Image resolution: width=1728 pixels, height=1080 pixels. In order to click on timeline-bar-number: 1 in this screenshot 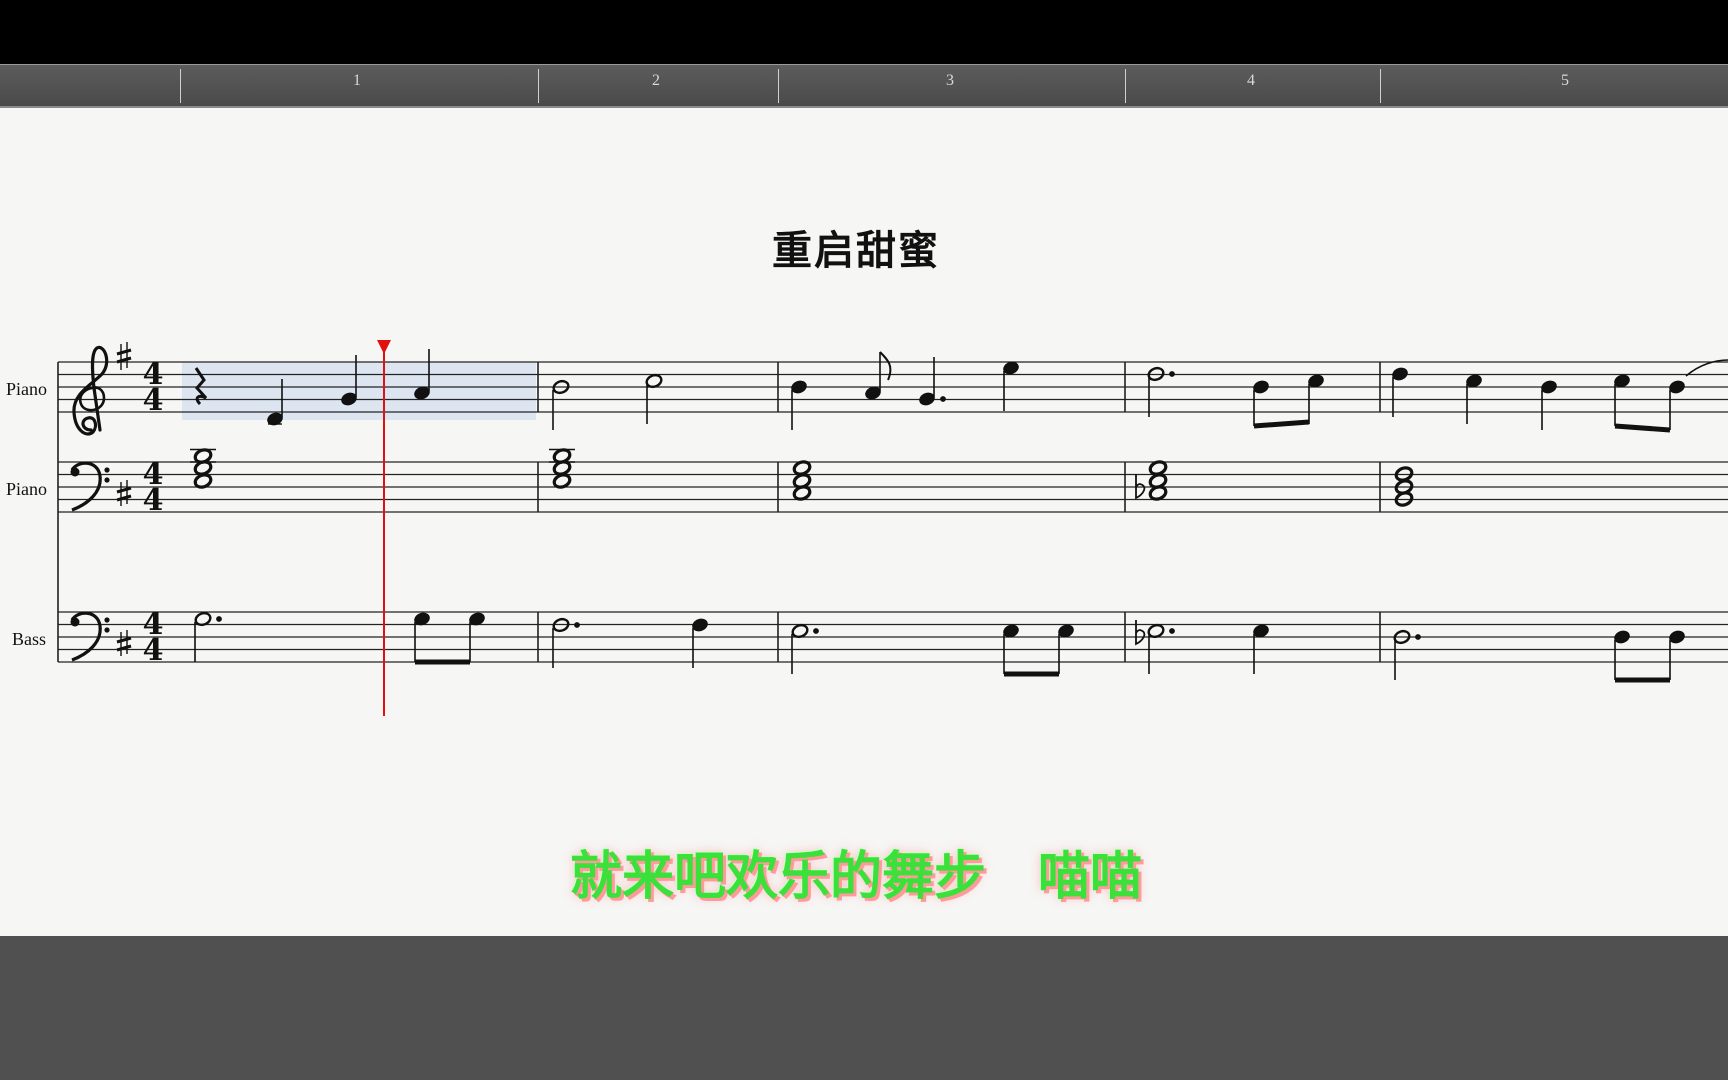, I will do `click(357, 81)`.